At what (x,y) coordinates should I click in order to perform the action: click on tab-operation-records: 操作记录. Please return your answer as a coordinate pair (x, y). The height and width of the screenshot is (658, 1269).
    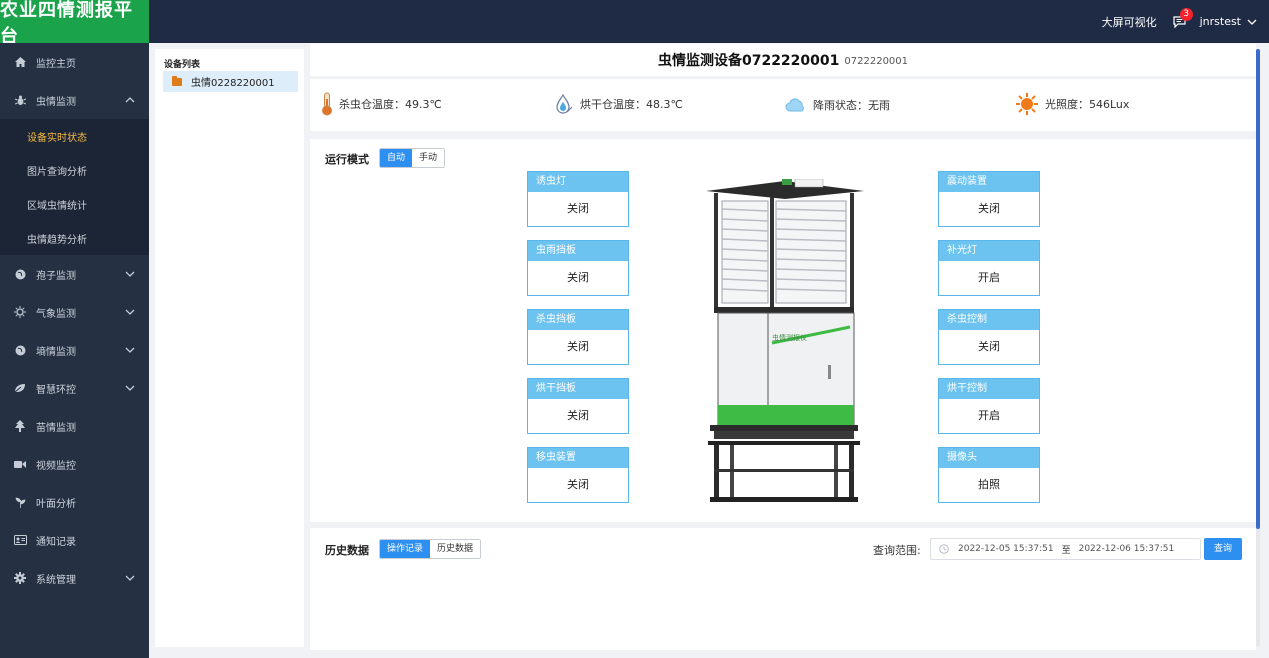
    Looking at the image, I should click on (405, 549).